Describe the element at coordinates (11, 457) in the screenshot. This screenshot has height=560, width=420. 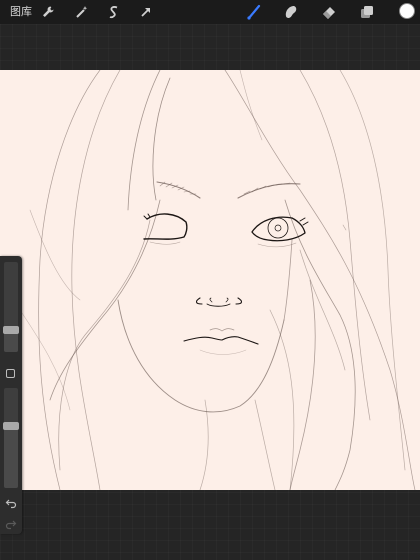
I see `opacity-fill` at that location.